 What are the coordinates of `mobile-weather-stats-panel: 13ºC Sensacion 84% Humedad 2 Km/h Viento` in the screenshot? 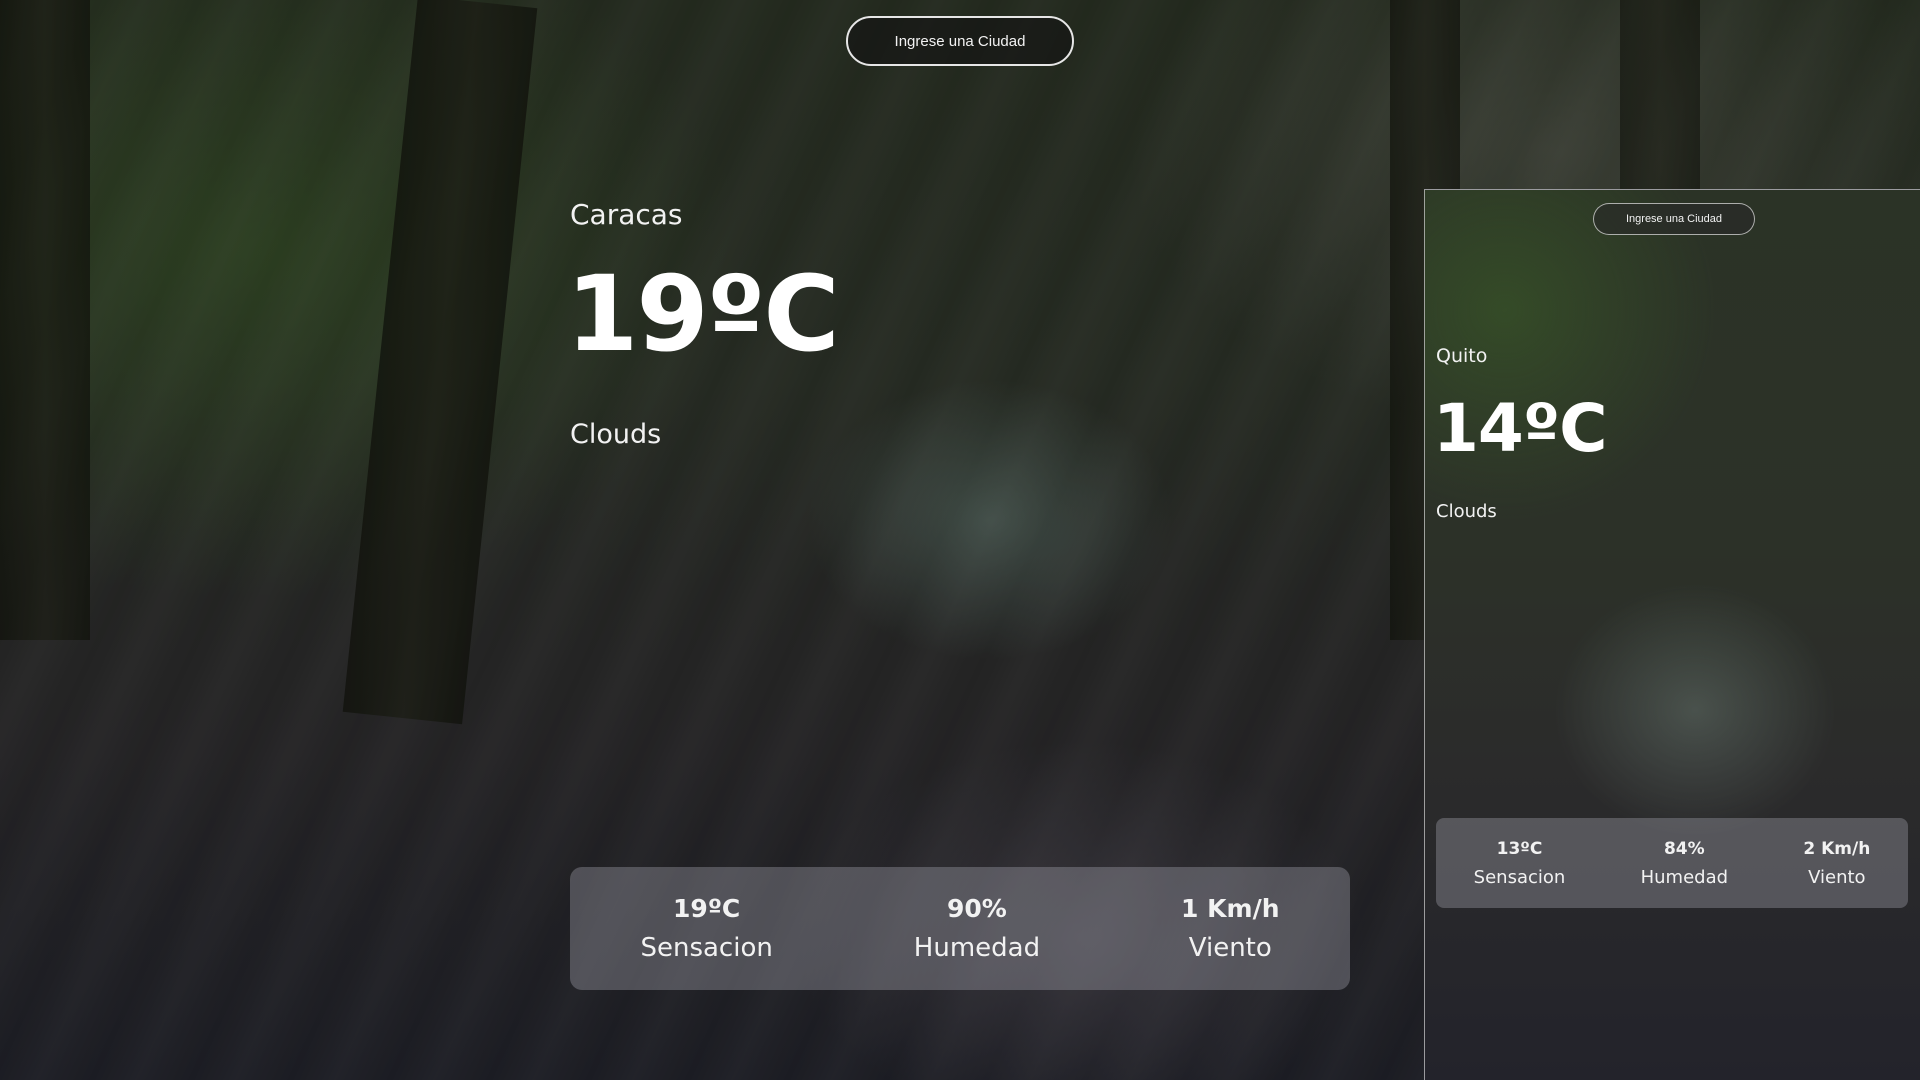 It's located at (1672, 863).